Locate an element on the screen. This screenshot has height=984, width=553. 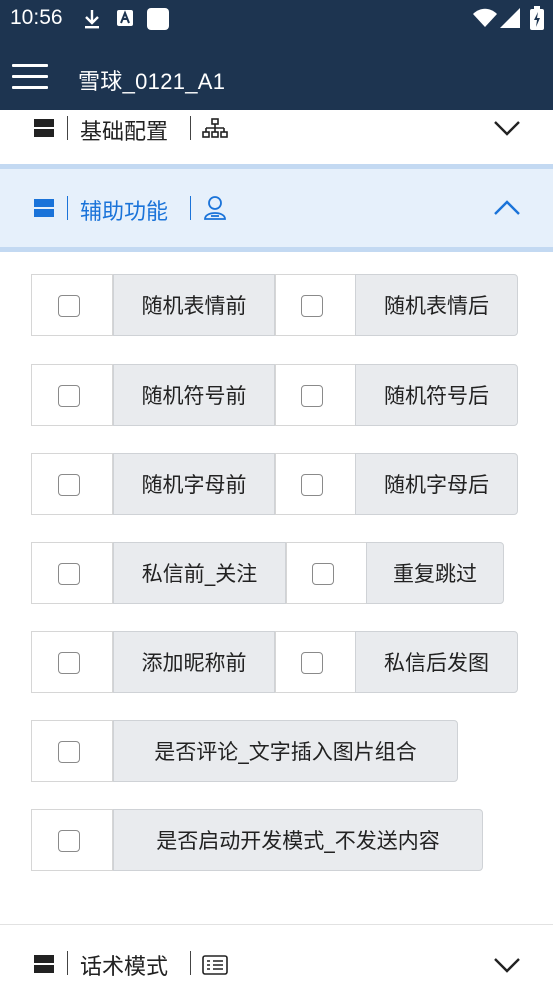
option-label: 私信后发图 is located at coordinates (436, 662).